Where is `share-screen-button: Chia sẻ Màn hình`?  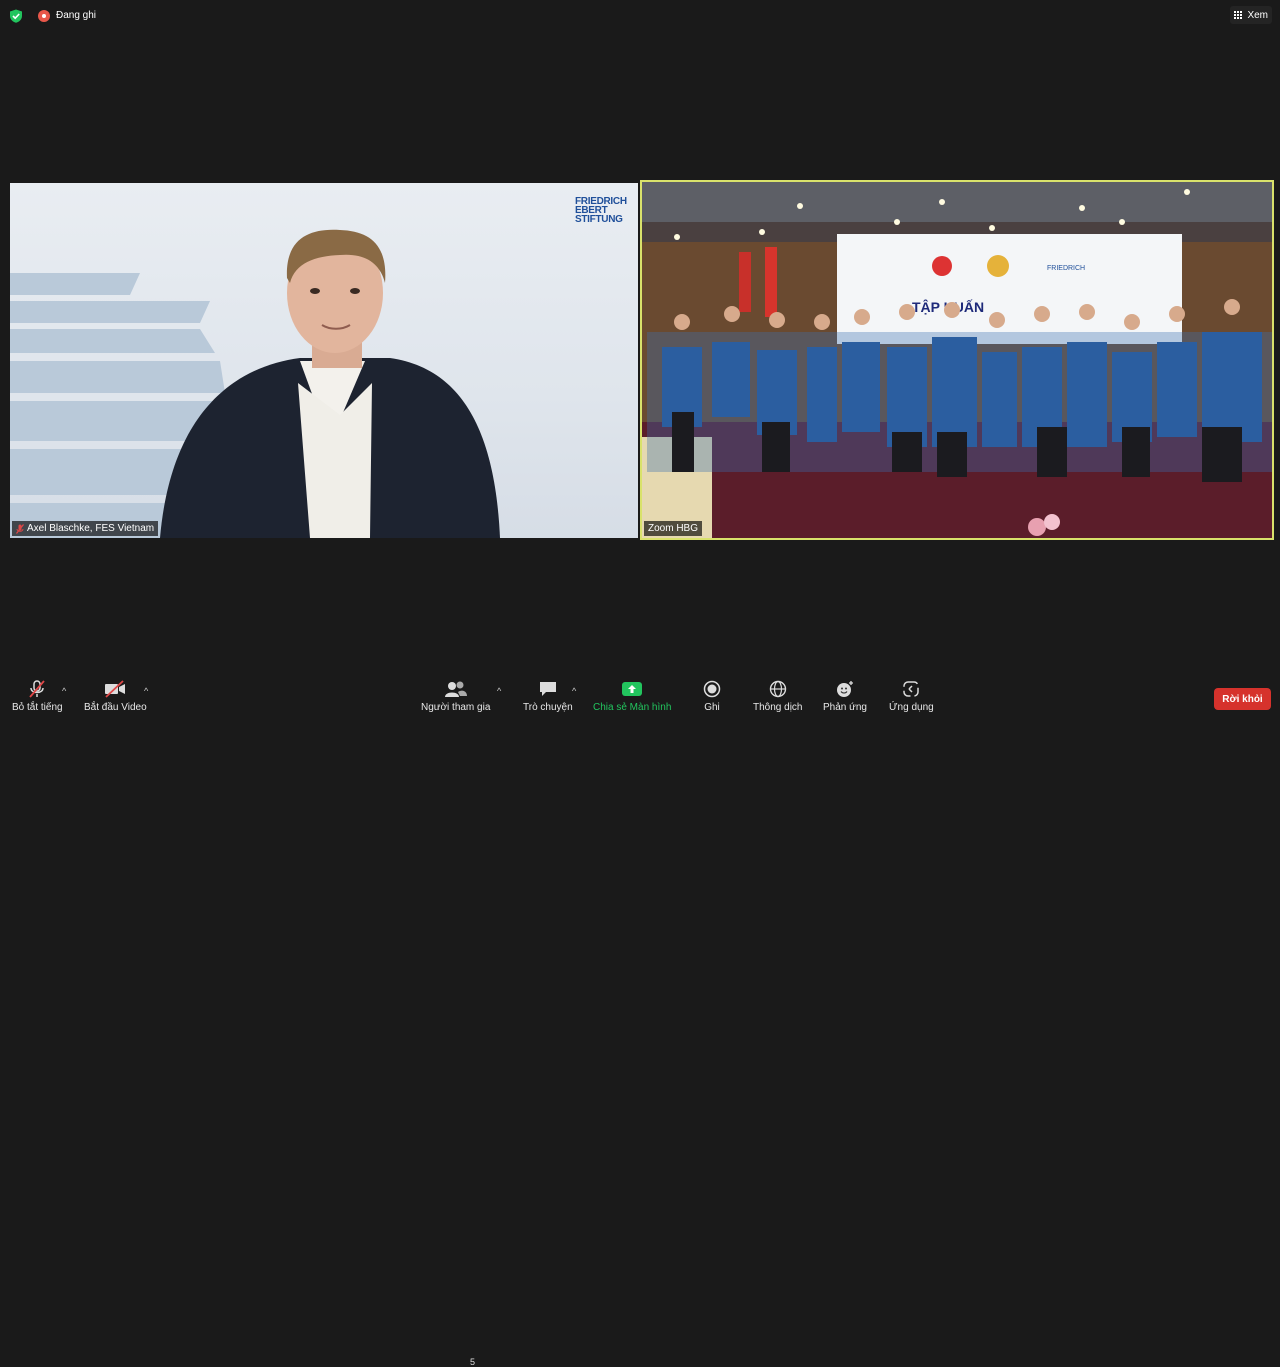 share-screen-button: Chia sẻ Màn hình is located at coordinates (632, 696).